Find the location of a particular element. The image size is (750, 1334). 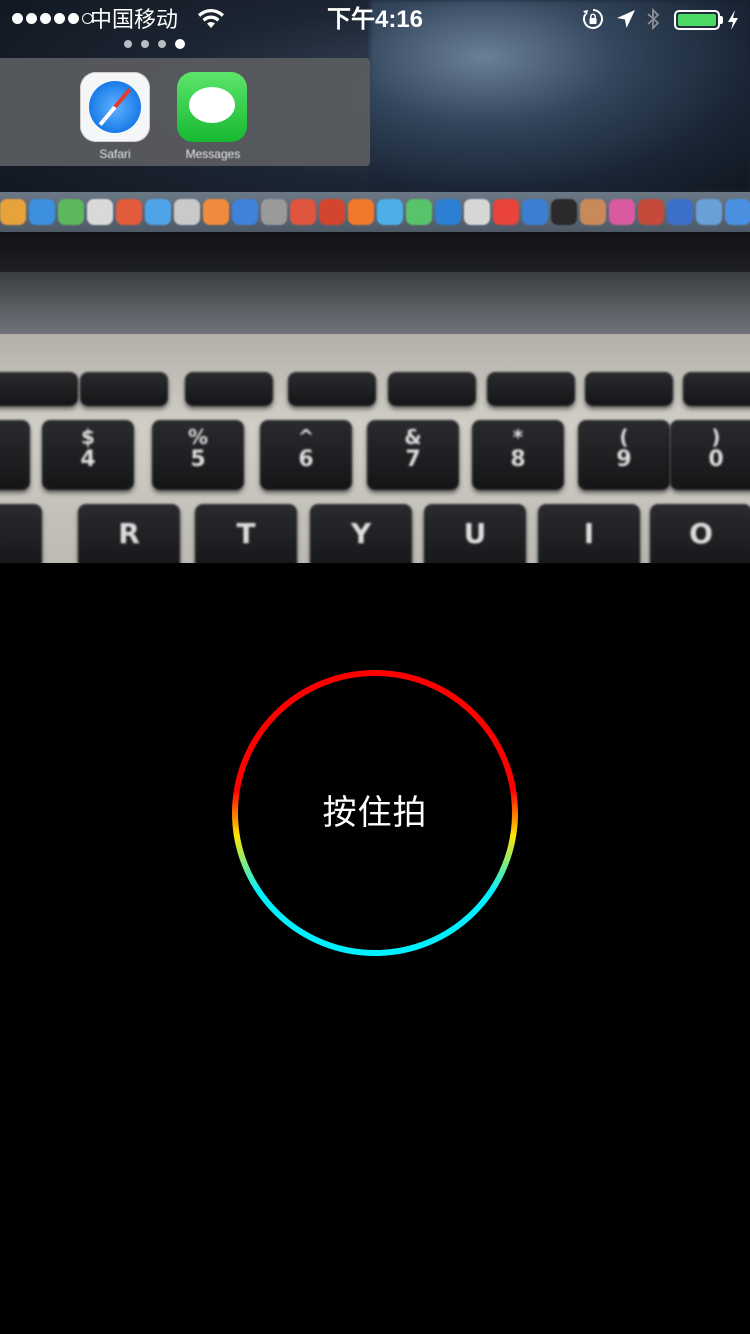

safari-label: Safari is located at coordinates (115, 154).